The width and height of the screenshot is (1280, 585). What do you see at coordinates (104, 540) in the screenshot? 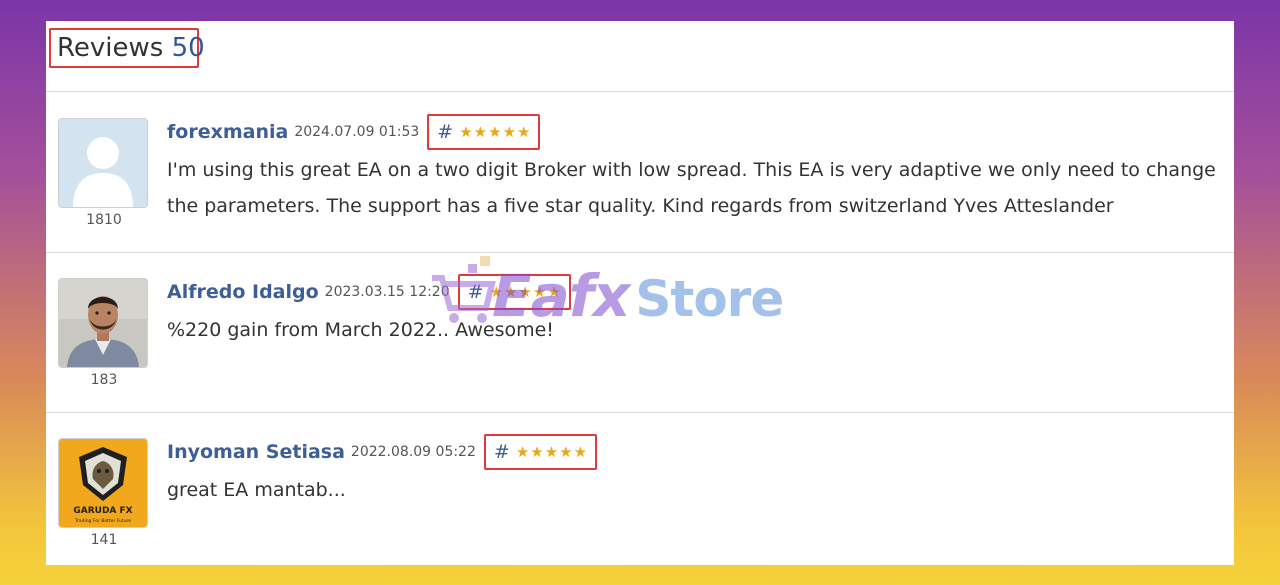
I see `user-rating-count: 141` at bounding box center [104, 540].